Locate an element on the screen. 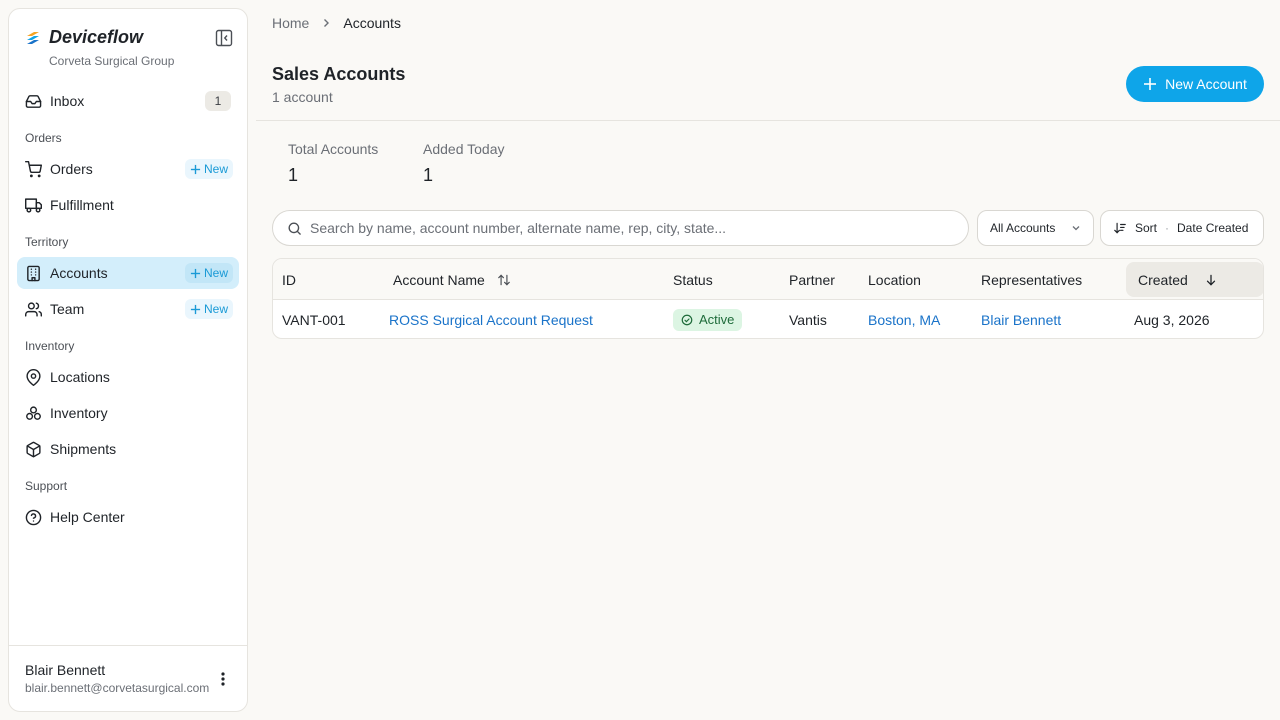 The width and height of the screenshot is (1280, 720). cell-status: Active is located at coordinates (708, 319).